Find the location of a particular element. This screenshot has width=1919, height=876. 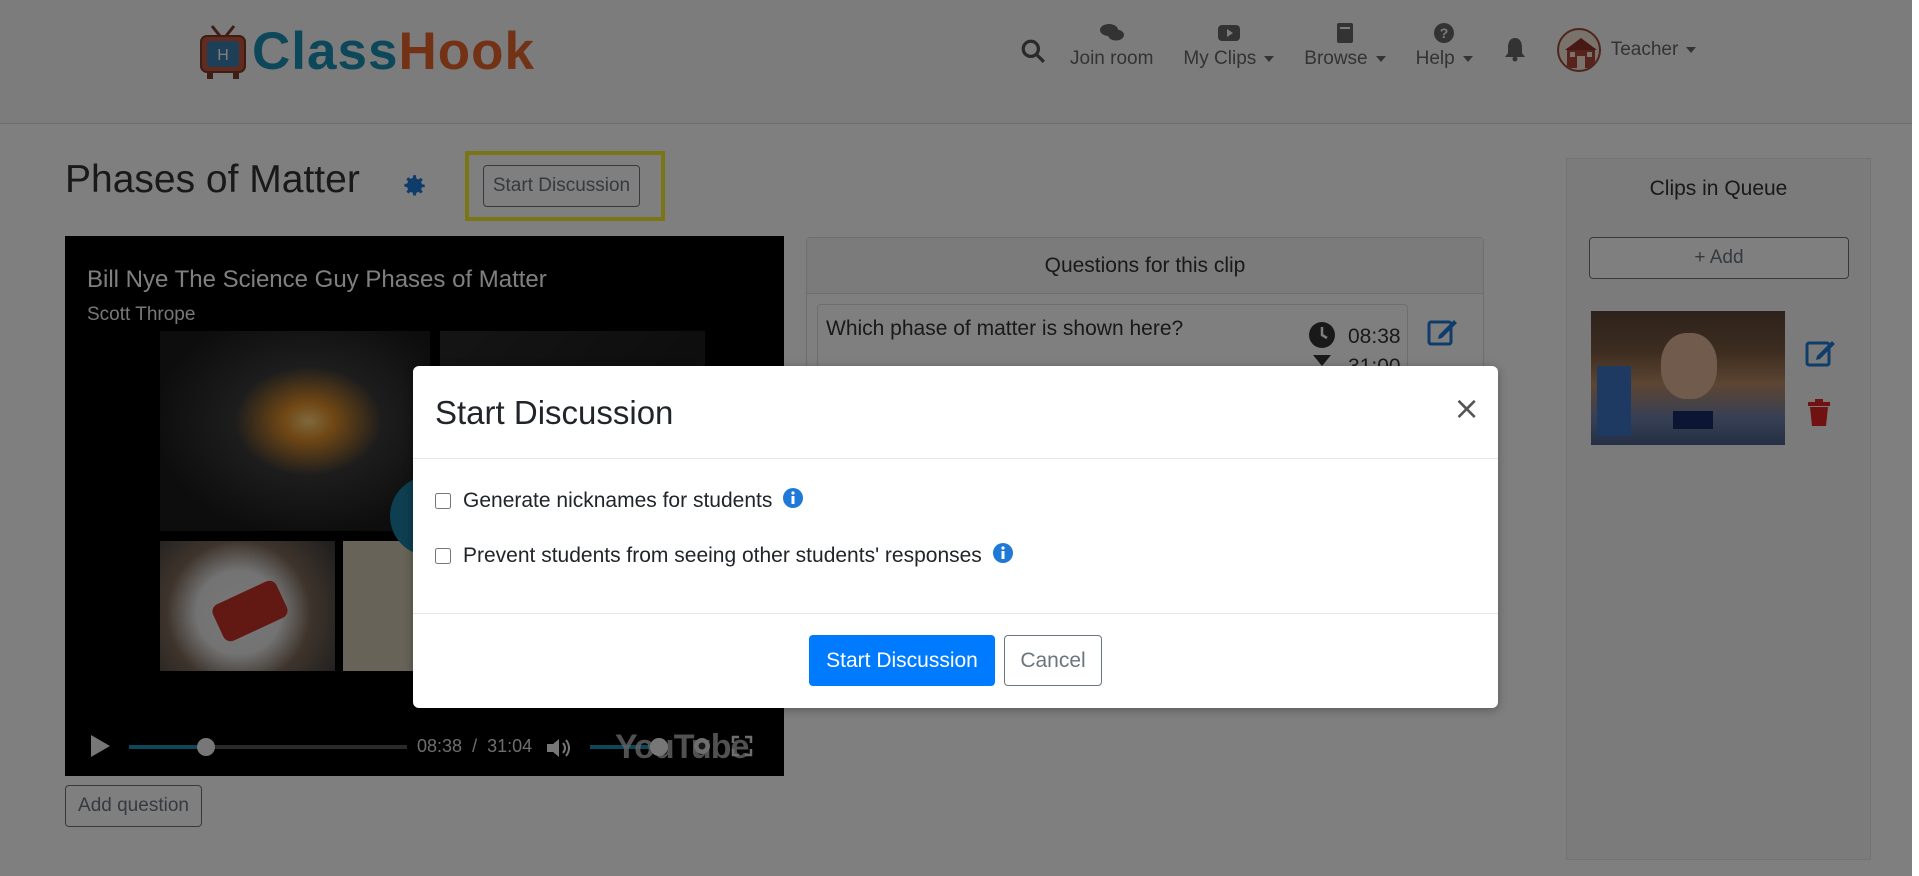

modal-title: Start Discussion is located at coordinates (554, 412).